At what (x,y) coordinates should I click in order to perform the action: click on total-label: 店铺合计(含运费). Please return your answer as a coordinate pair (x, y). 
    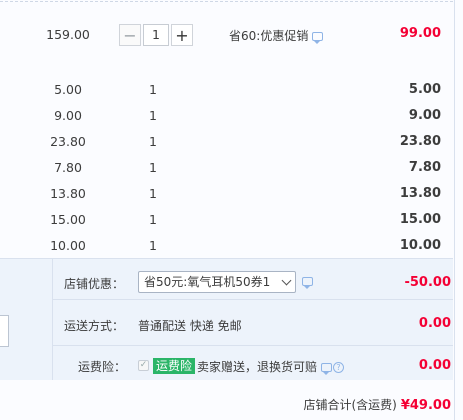
    Looking at the image, I should click on (350, 405).